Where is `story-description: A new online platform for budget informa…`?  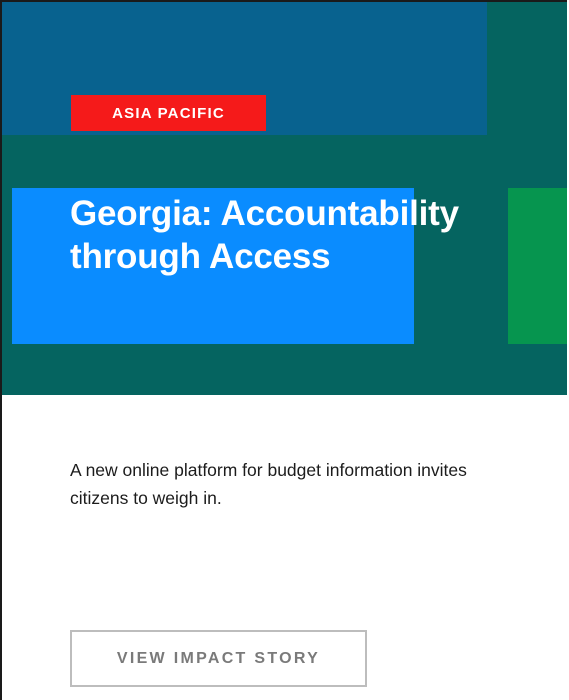 story-description: A new online platform for budget informa… is located at coordinates (268, 484).